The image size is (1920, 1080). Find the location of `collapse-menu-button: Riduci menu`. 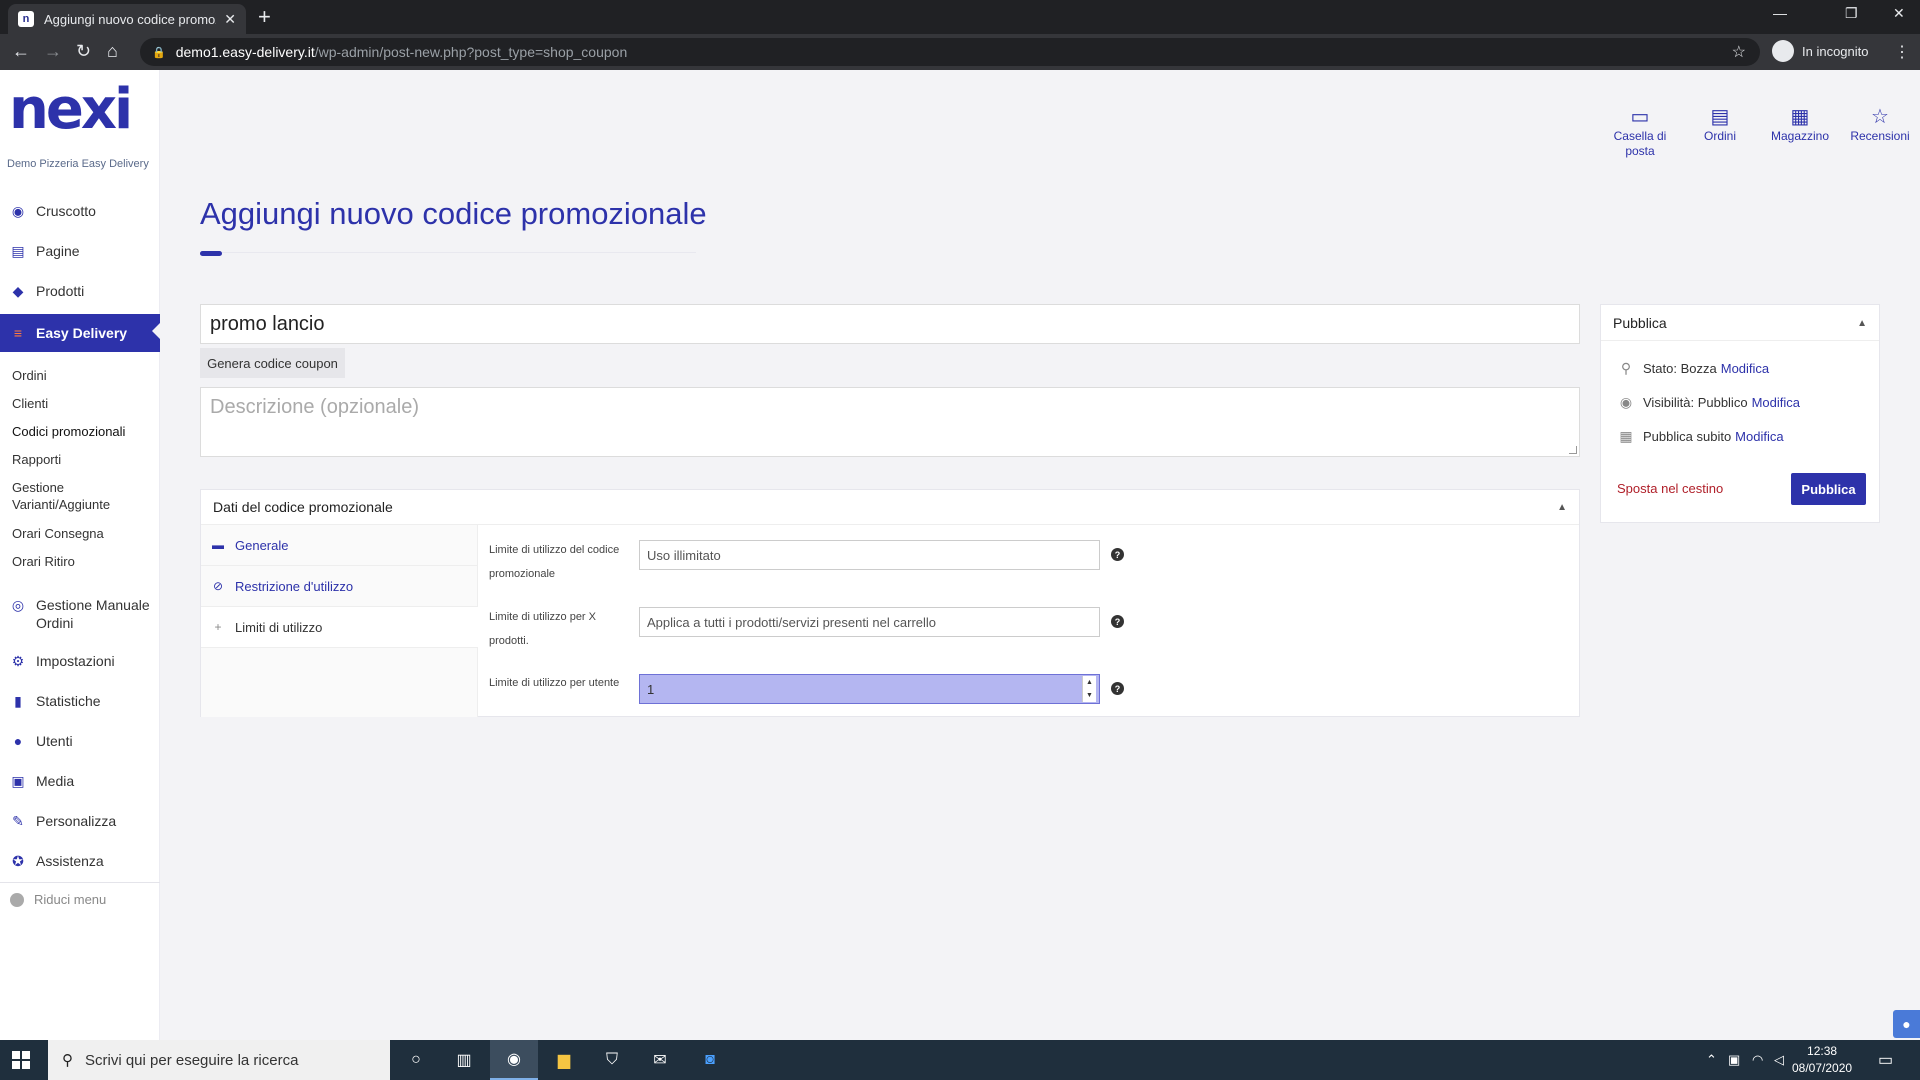

collapse-menu-button: Riduci menu is located at coordinates (58, 899).